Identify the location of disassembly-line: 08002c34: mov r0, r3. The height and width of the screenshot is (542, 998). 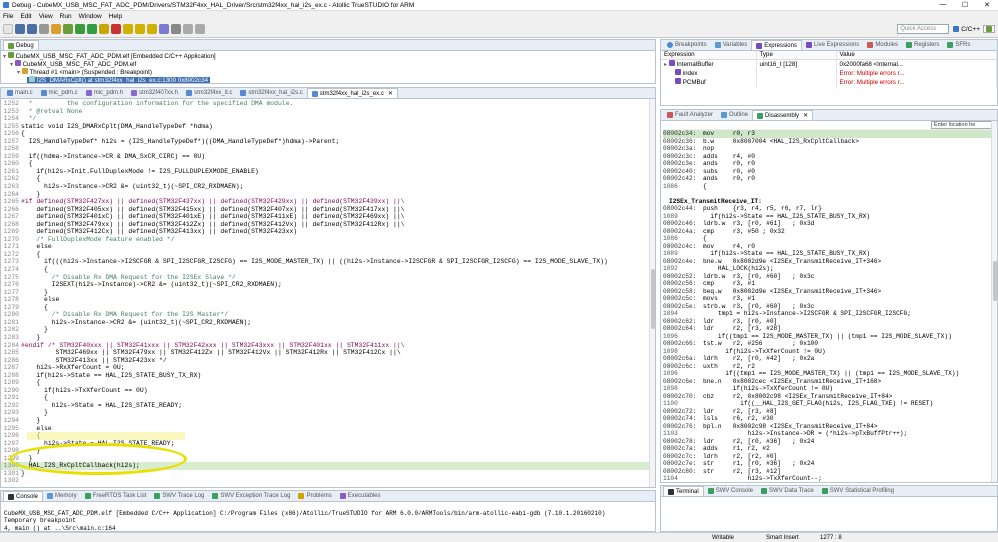
(830, 134).